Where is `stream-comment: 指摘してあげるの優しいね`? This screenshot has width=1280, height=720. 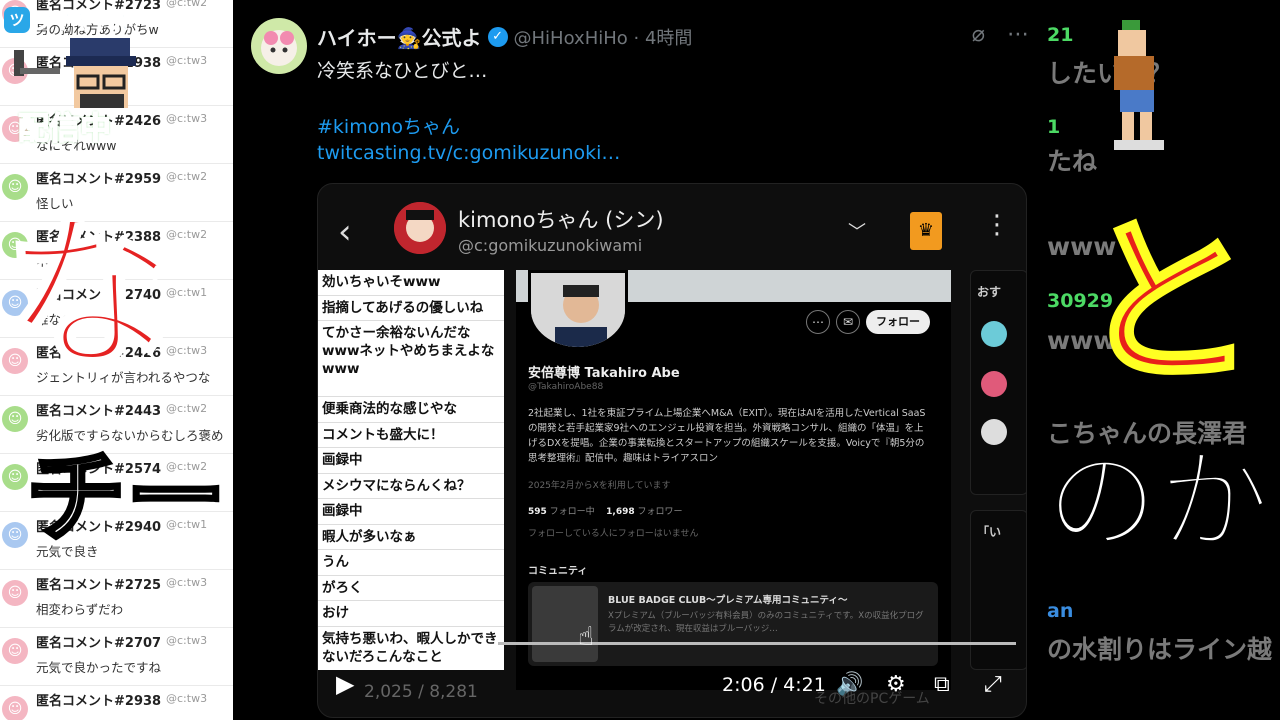
stream-comment: 指摘してあげるの優しいね is located at coordinates (411, 308).